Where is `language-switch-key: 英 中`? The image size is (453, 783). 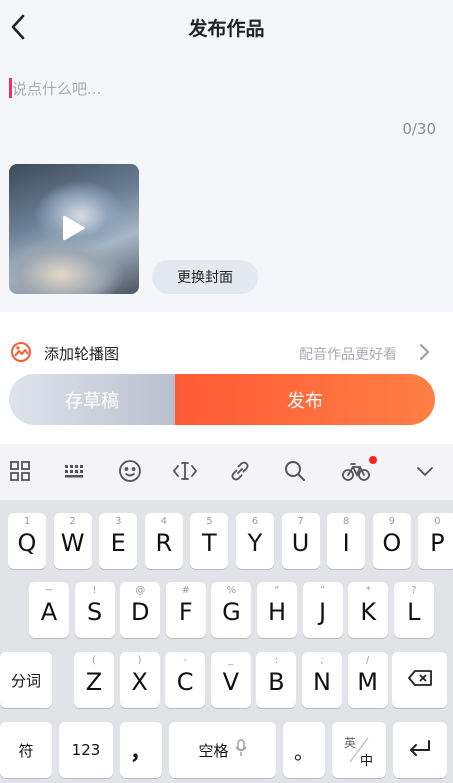 language-switch-key: 英 中 is located at coordinates (359, 750).